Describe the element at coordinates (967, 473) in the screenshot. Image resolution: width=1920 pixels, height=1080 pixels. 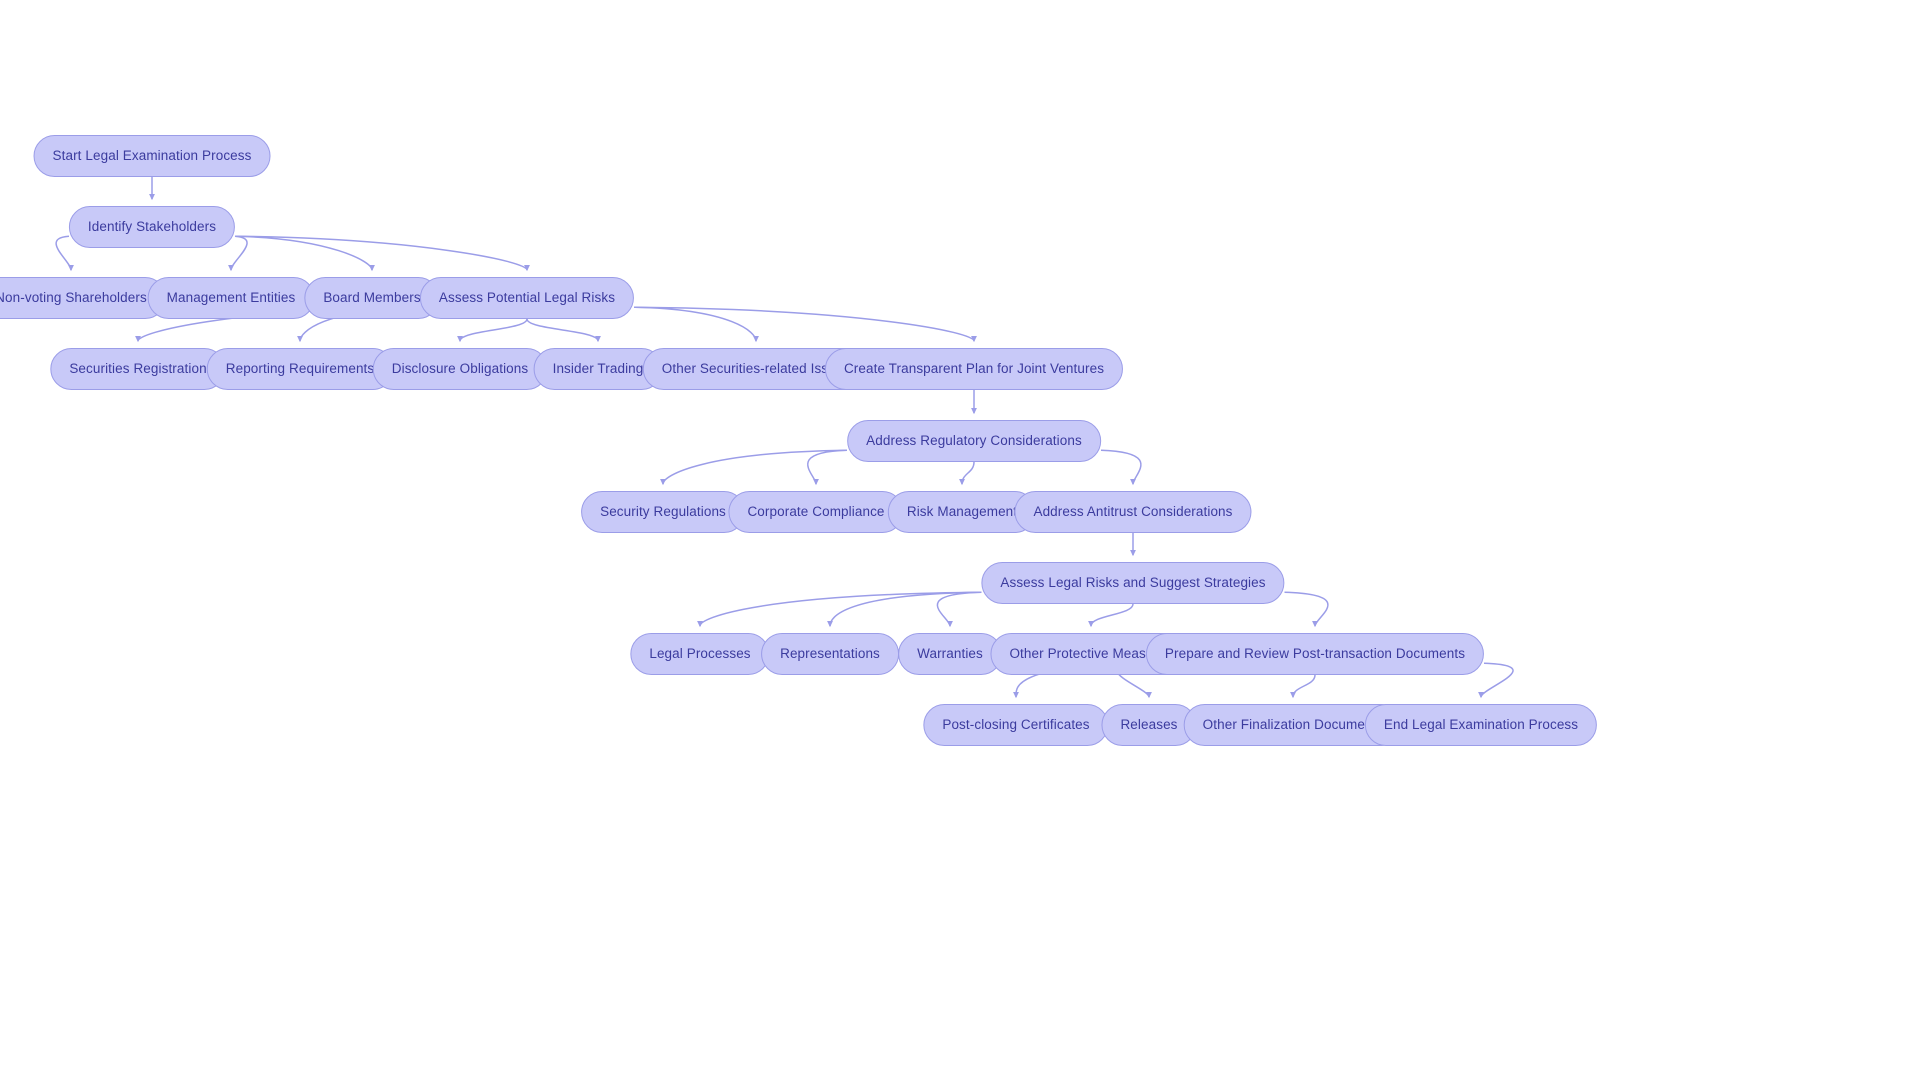
I see `flowchart-edge-regulatory-to-riskmgmt` at that location.